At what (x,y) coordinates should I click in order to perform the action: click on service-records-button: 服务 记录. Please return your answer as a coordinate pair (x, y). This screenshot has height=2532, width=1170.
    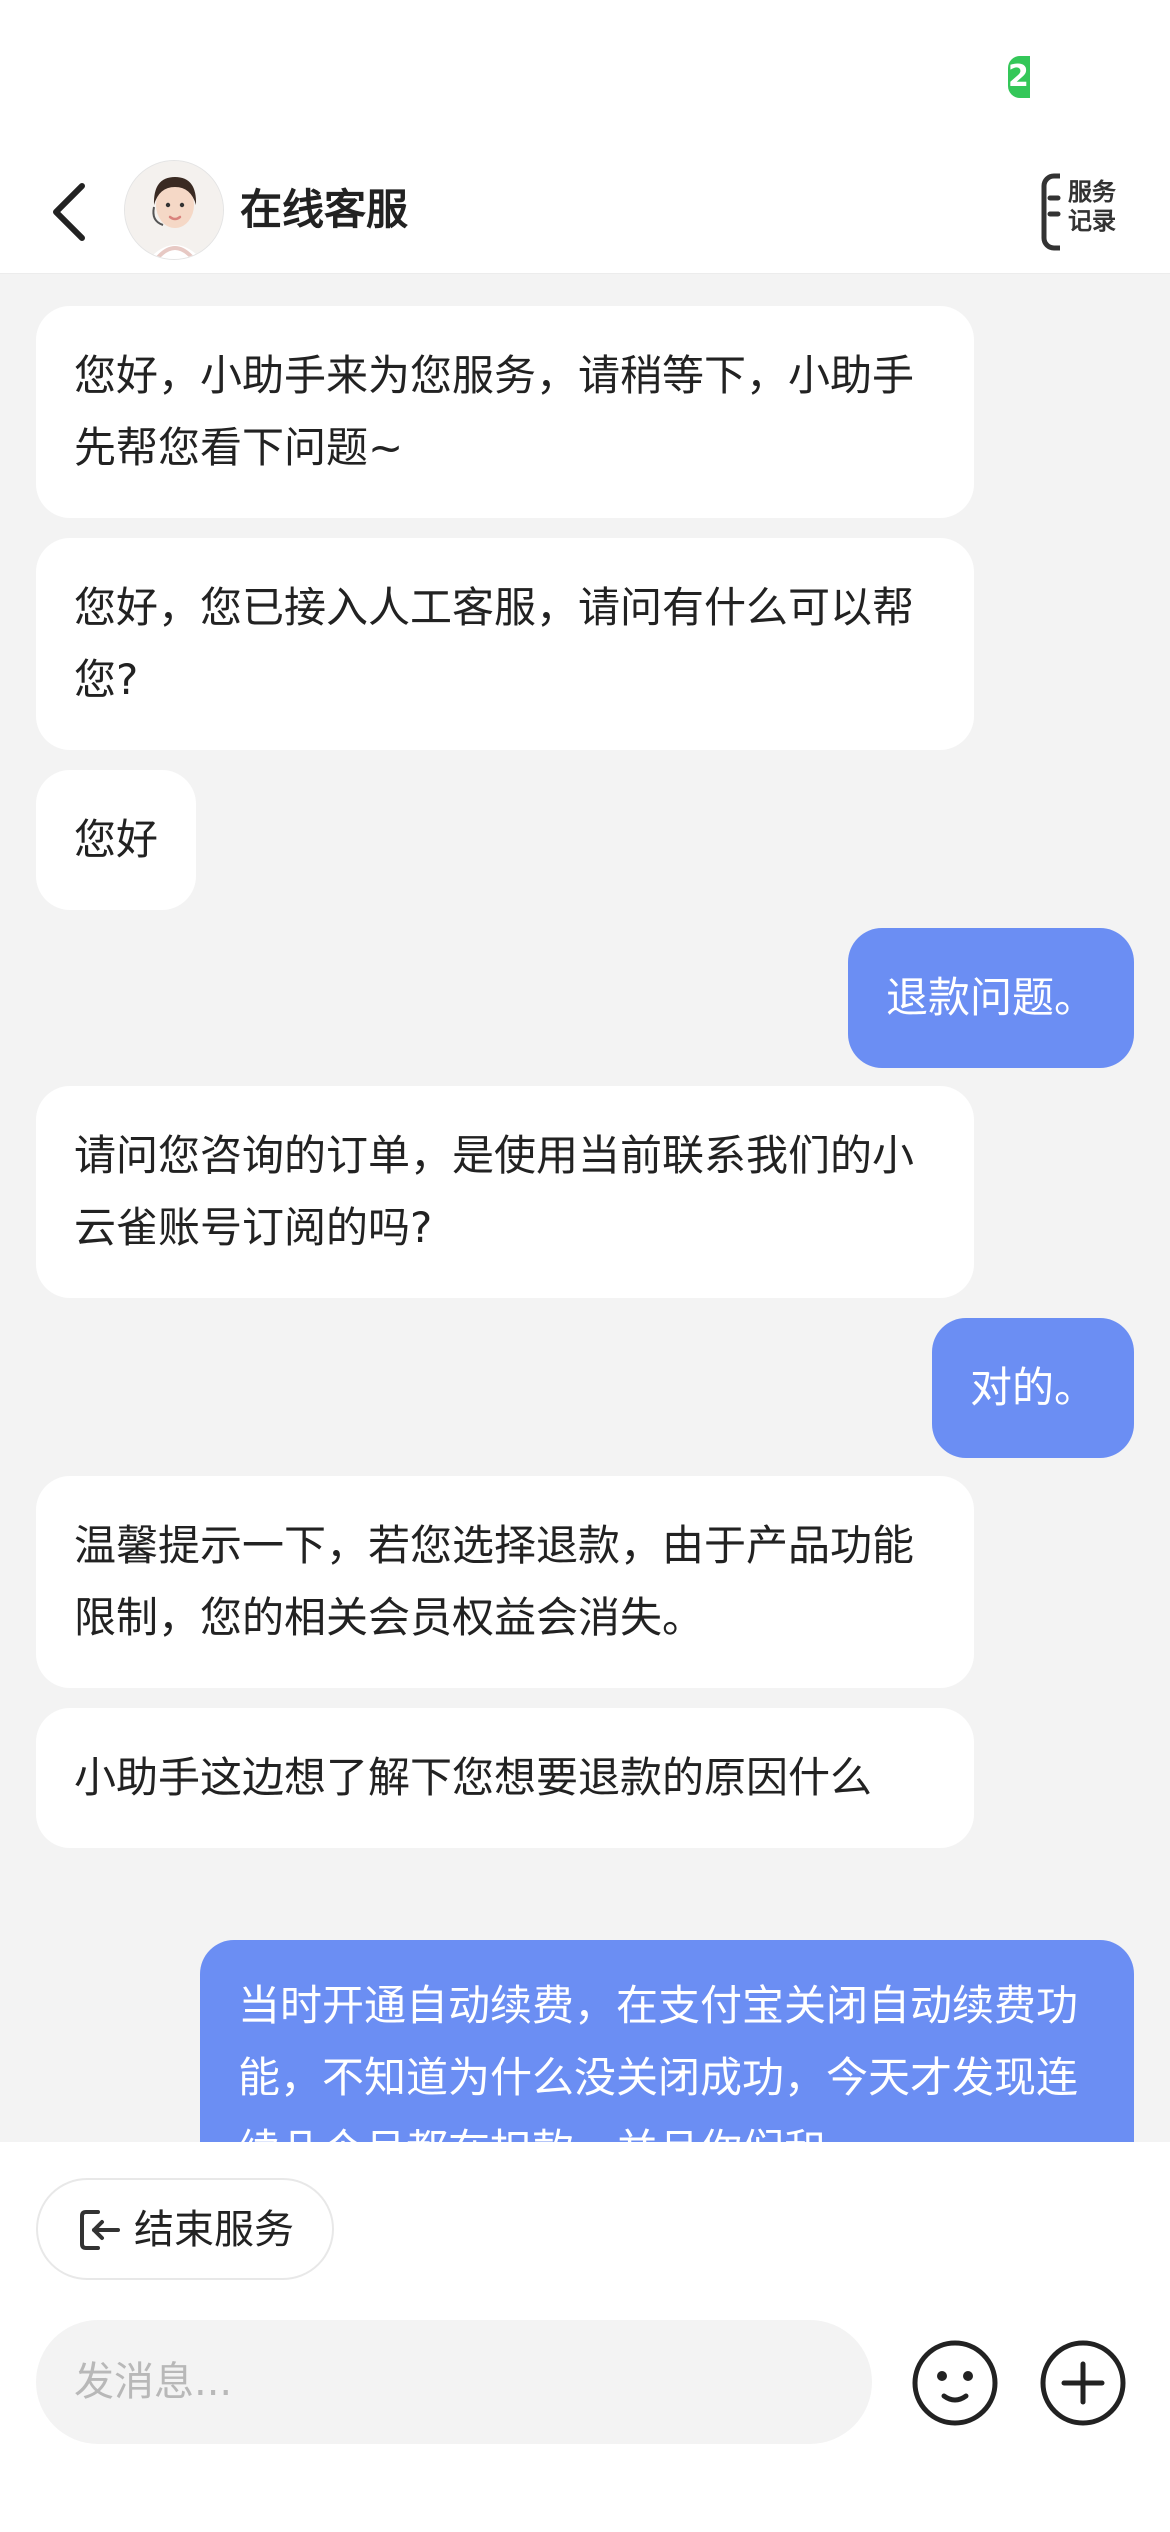
    Looking at the image, I should click on (1085, 212).